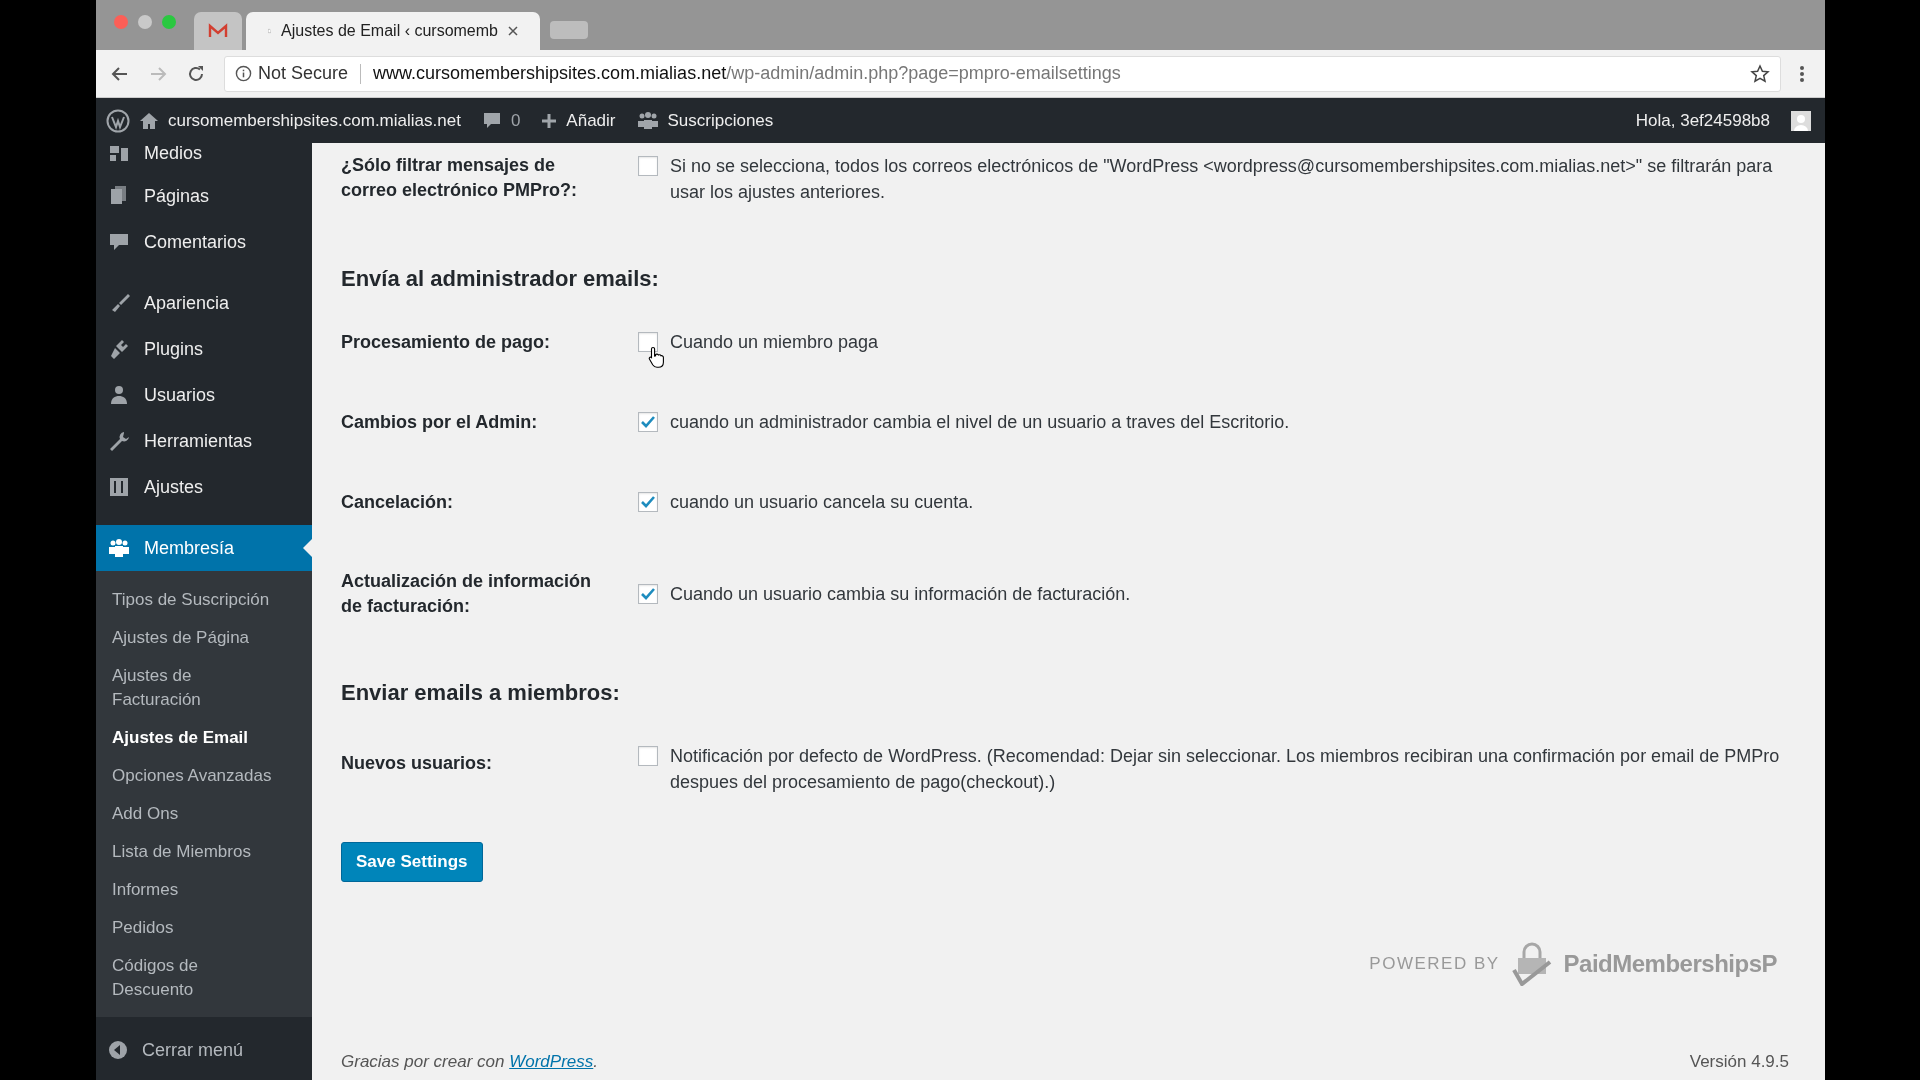 The image size is (1920, 1080). What do you see at coordinates (307, 548) in the screenshot?
I see `current-item-pointer` at bounding box center [307, 548].